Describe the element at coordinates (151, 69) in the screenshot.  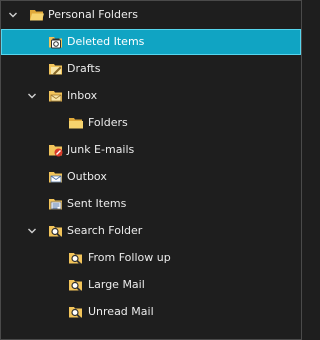
I see `tree-item-drafts: Drafts` at that location.